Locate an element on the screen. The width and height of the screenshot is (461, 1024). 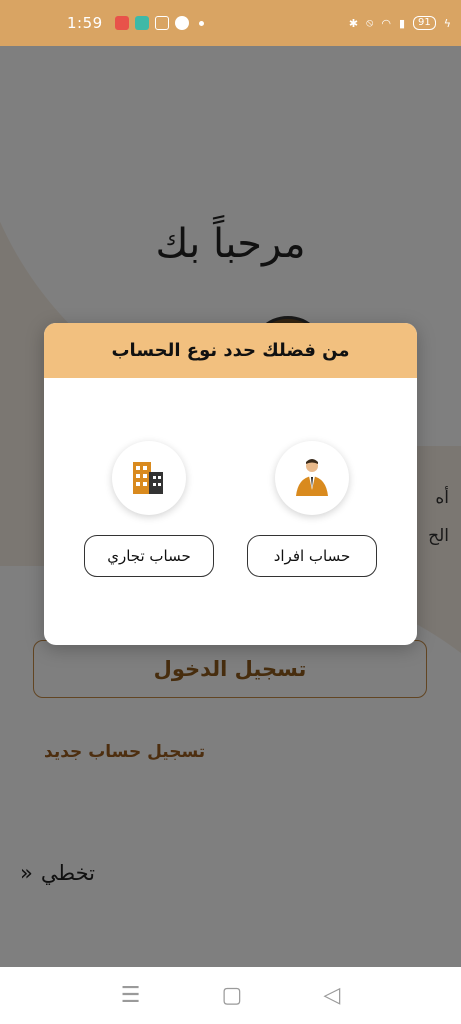
recent-apps-icon: ☰ is located at coordinates (131, 995).